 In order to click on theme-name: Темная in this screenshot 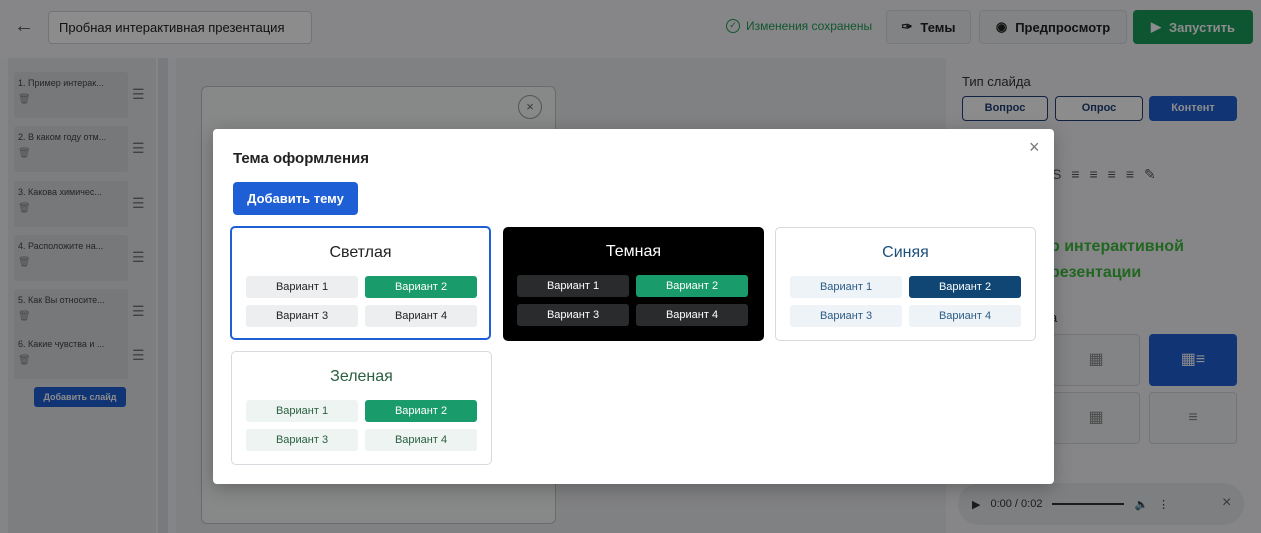, I will do `click(633, 251)`.